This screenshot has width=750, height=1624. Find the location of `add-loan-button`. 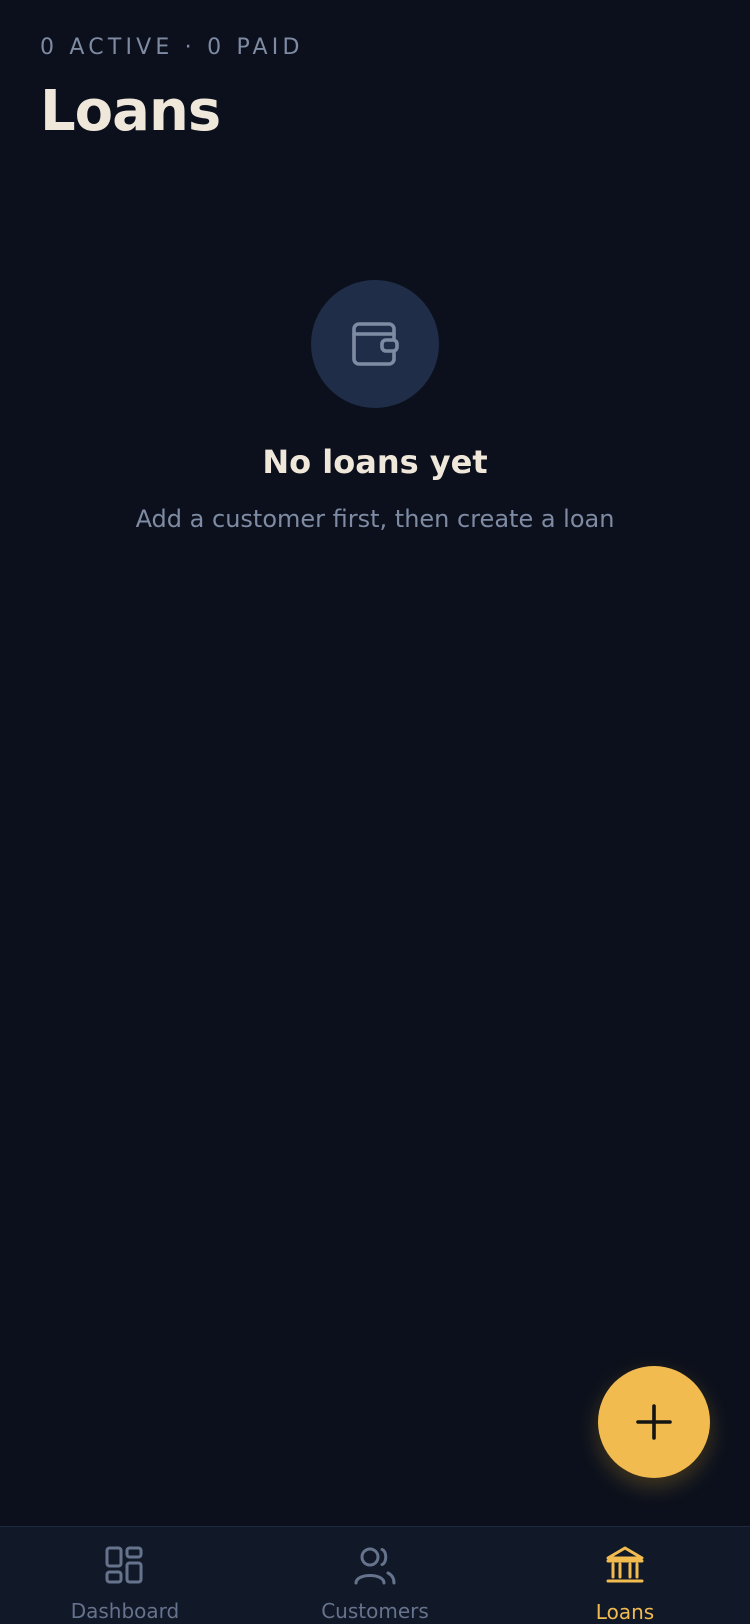

add-loan-button is located at coordinates (654, 1422).